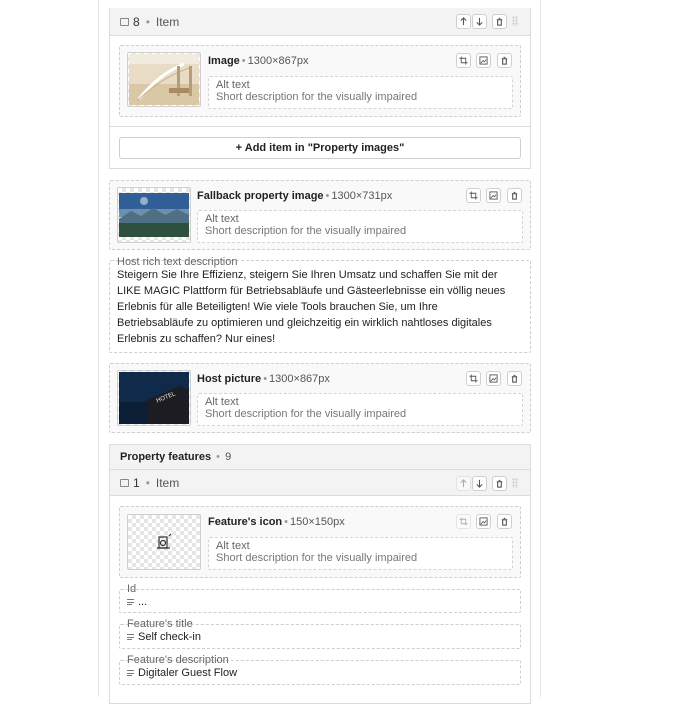 Image resolution: width=688 pixels, height=704 pixels. I want to click on host-picture-thumbnail: HOTEL, so click(154, 398).